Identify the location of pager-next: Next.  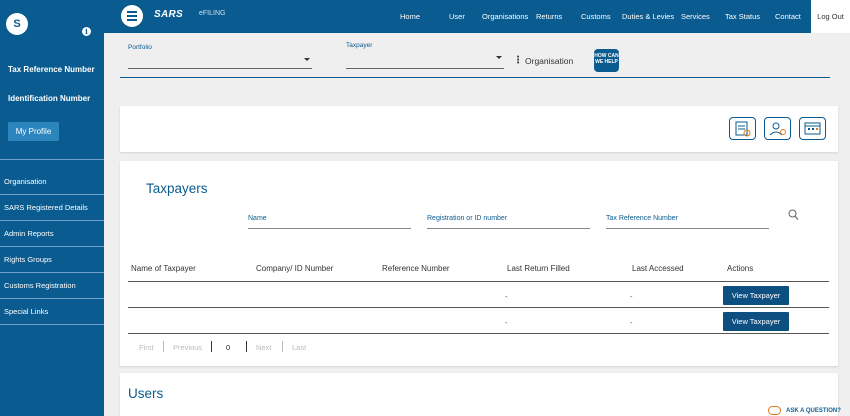
(263, 347).